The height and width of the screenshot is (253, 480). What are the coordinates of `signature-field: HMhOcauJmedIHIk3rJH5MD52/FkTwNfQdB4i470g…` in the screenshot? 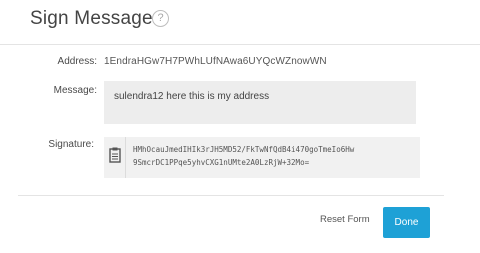 It's located at (262, 157).